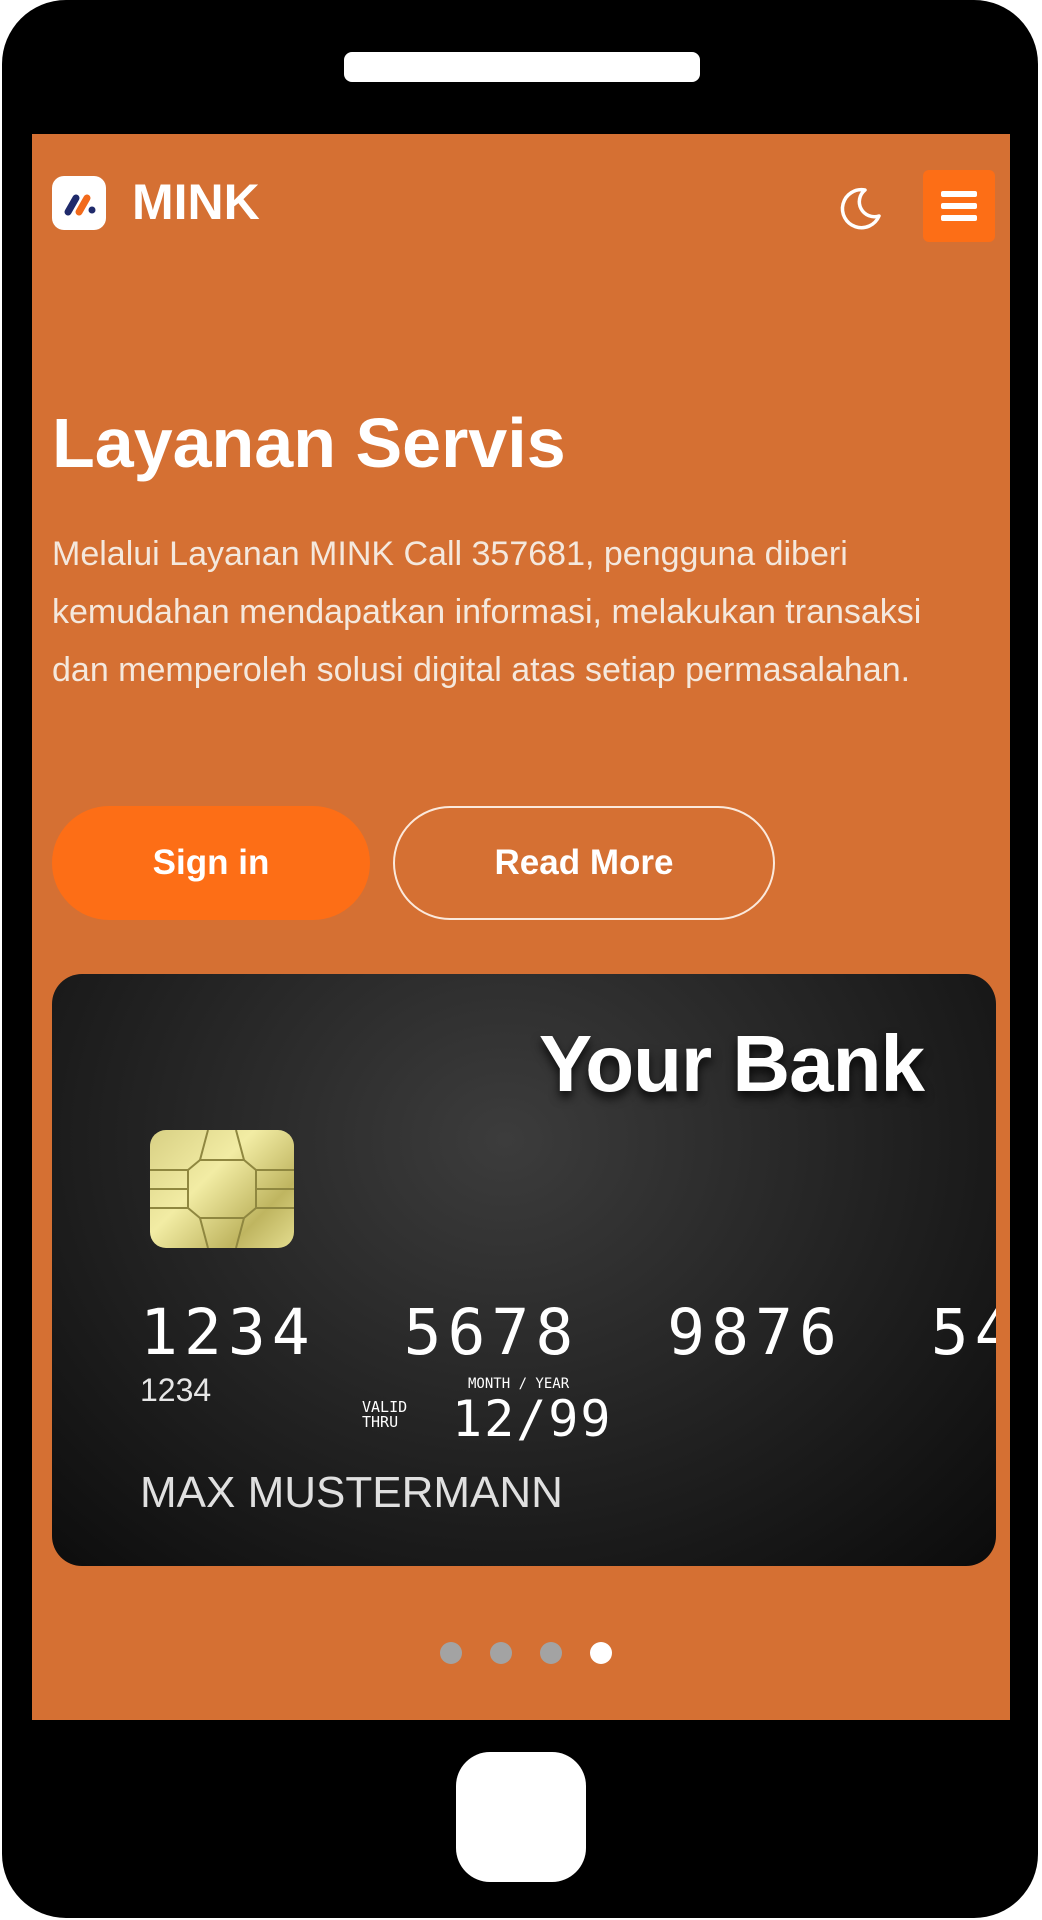 The height and width of the screenshot is (1920, 1042). I want to click on card-holder-name: MAX MUSTERMANN, so click(351, 1492).